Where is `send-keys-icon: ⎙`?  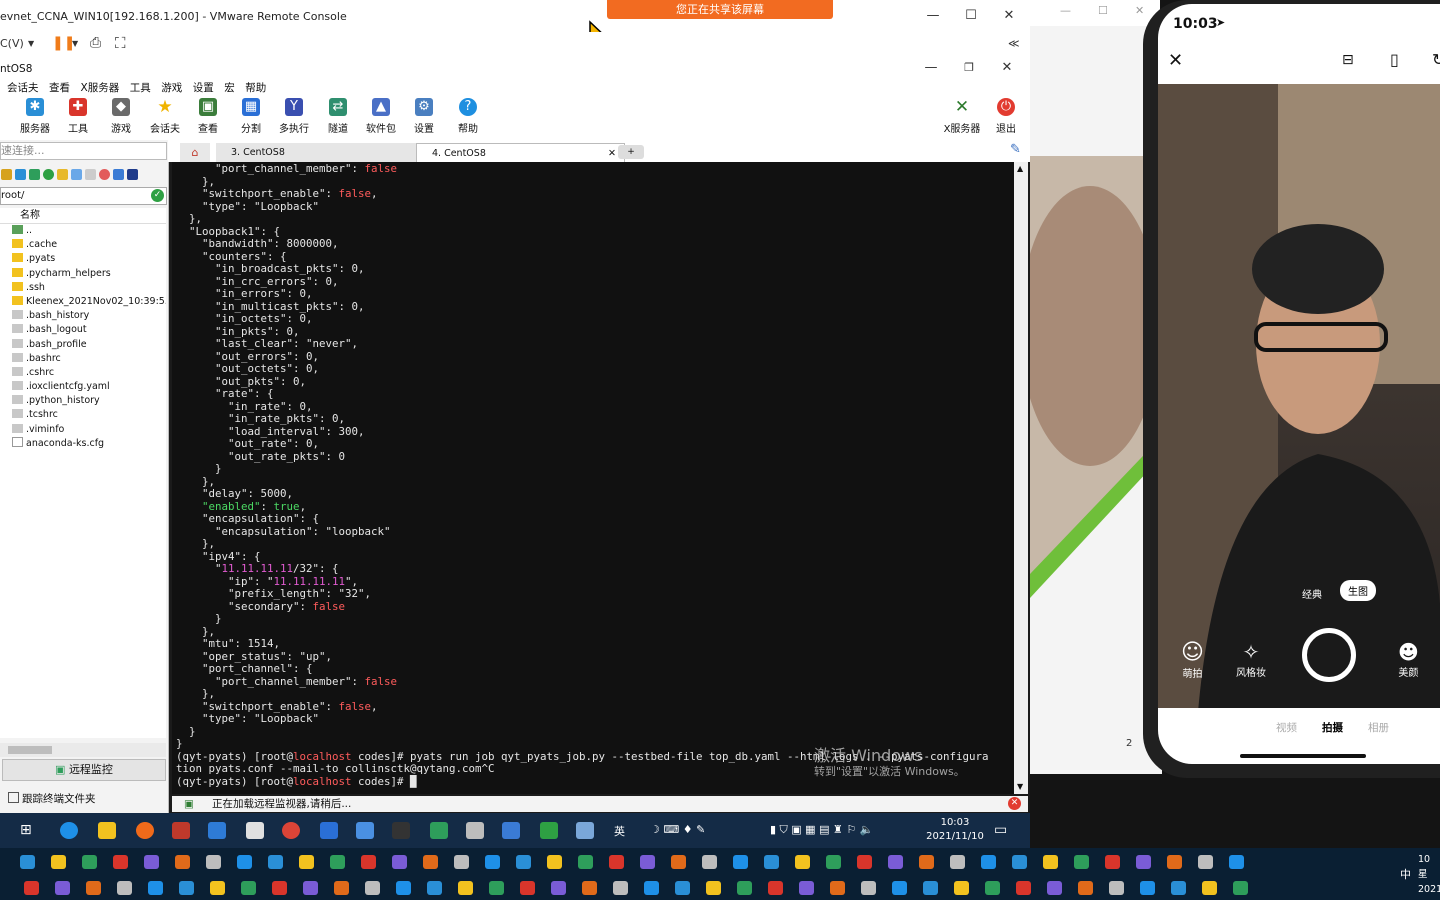 send-keys-icon: ⎙ is located at coordinates (95, 43).